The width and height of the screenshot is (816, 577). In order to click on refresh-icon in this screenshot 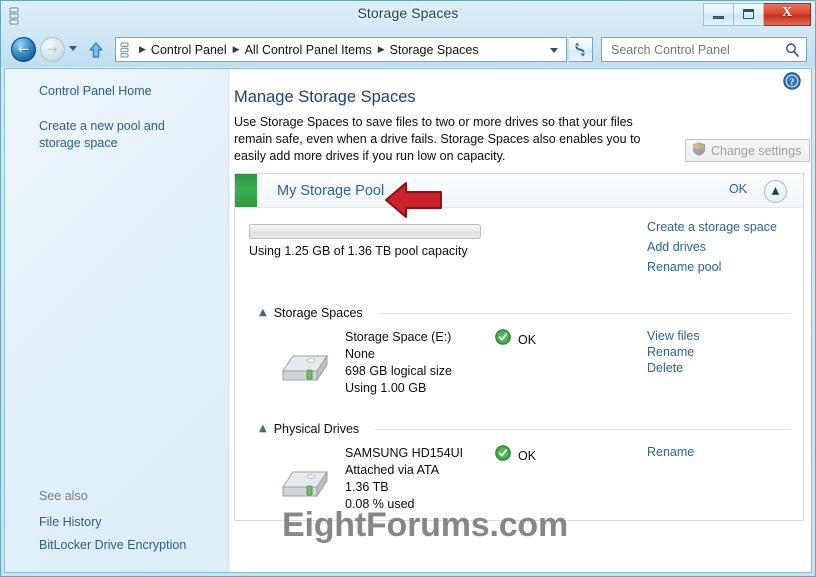, I will do `click(580, 49)`.